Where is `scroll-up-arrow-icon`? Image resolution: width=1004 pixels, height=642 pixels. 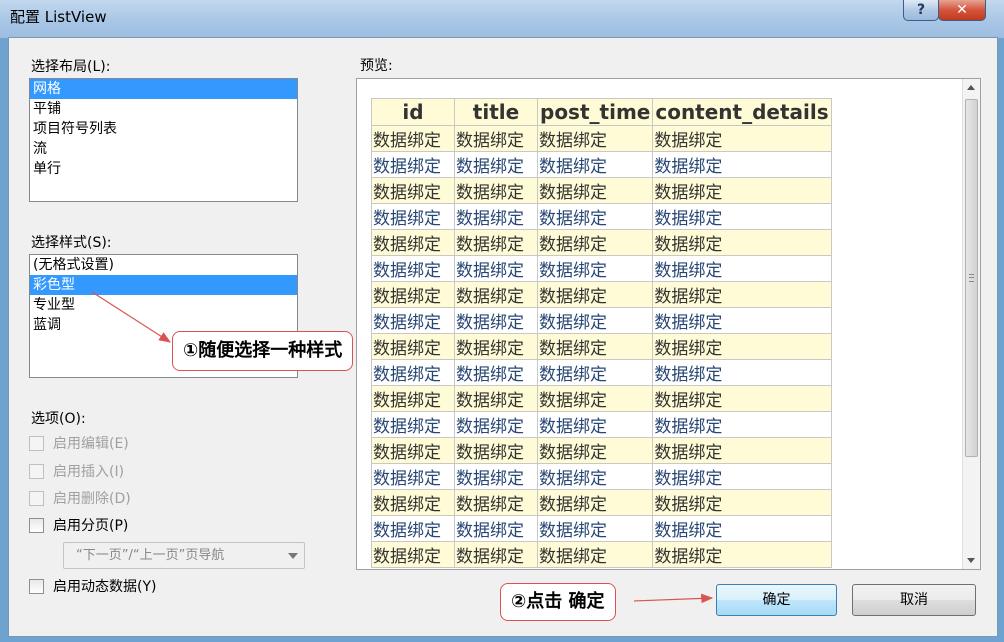
scroll-up-arrow-icon is located at coordinates (971, 87).